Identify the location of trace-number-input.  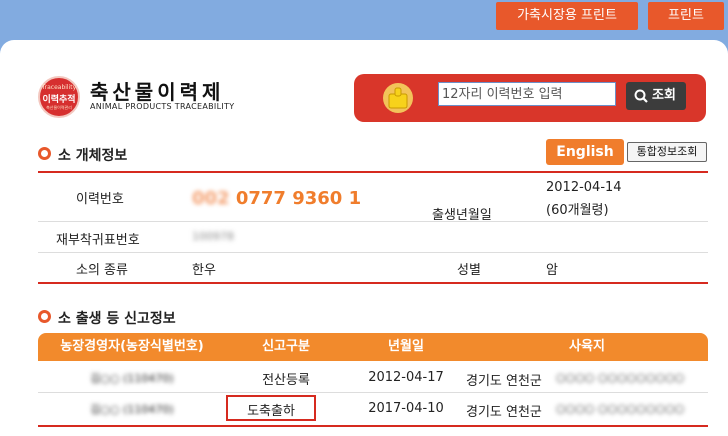
(527, 94).